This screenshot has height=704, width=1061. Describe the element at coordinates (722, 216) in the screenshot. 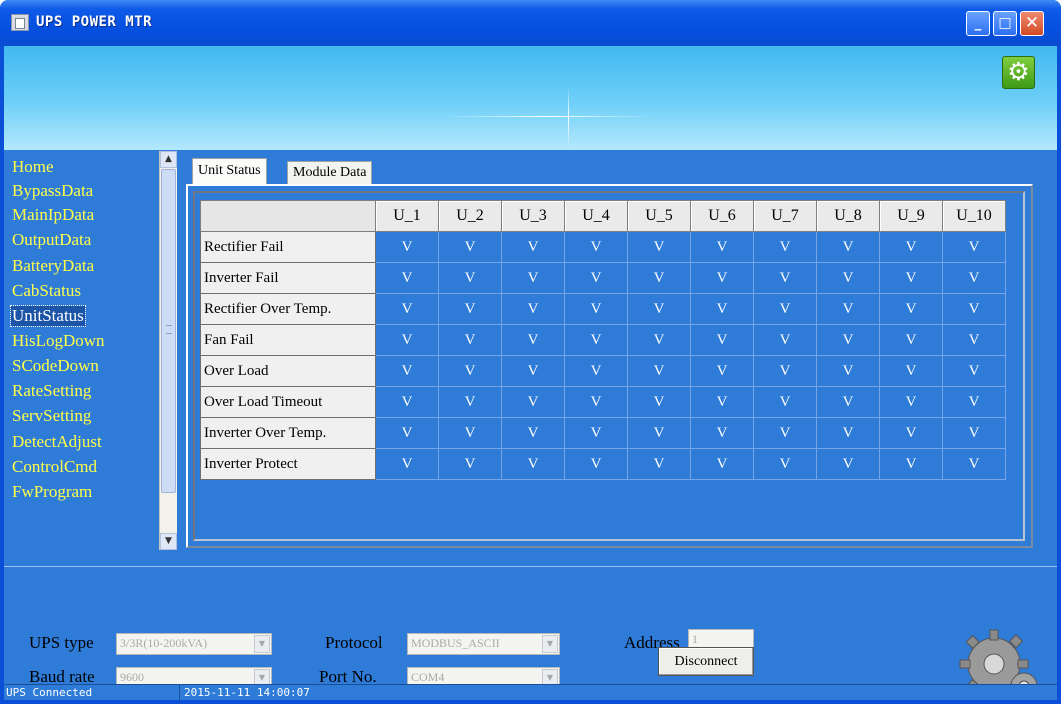

I see `column-header: U_6` at that location.